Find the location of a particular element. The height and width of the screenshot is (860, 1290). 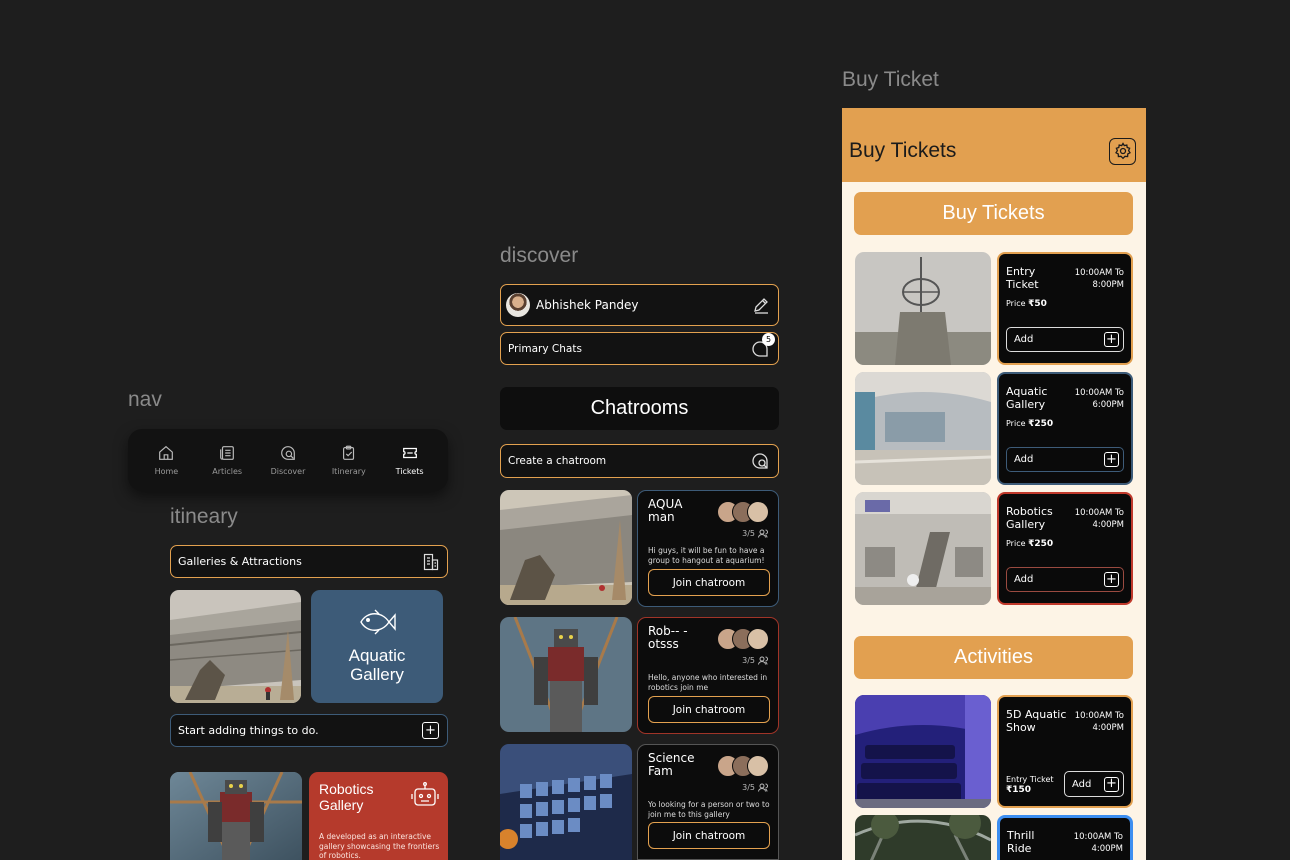

activities-section-button: Activities is located at coordinates (993, 657).